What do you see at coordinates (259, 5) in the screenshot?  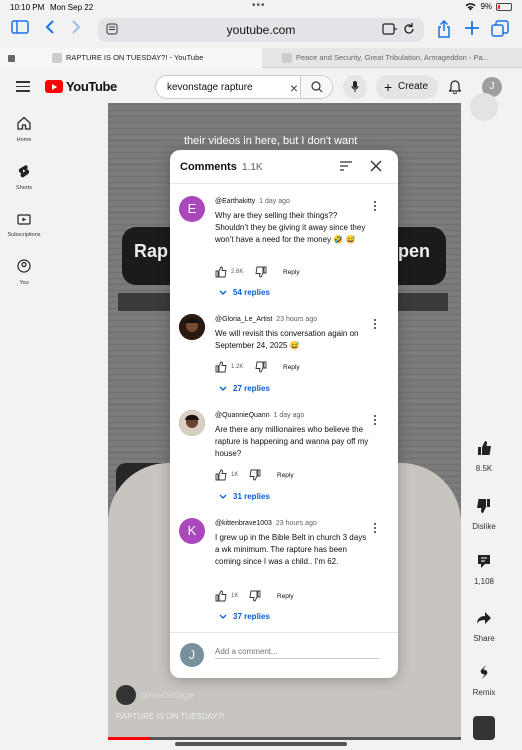 I see `multitask-dots-icon: •••` at bounding box center [259, 5].